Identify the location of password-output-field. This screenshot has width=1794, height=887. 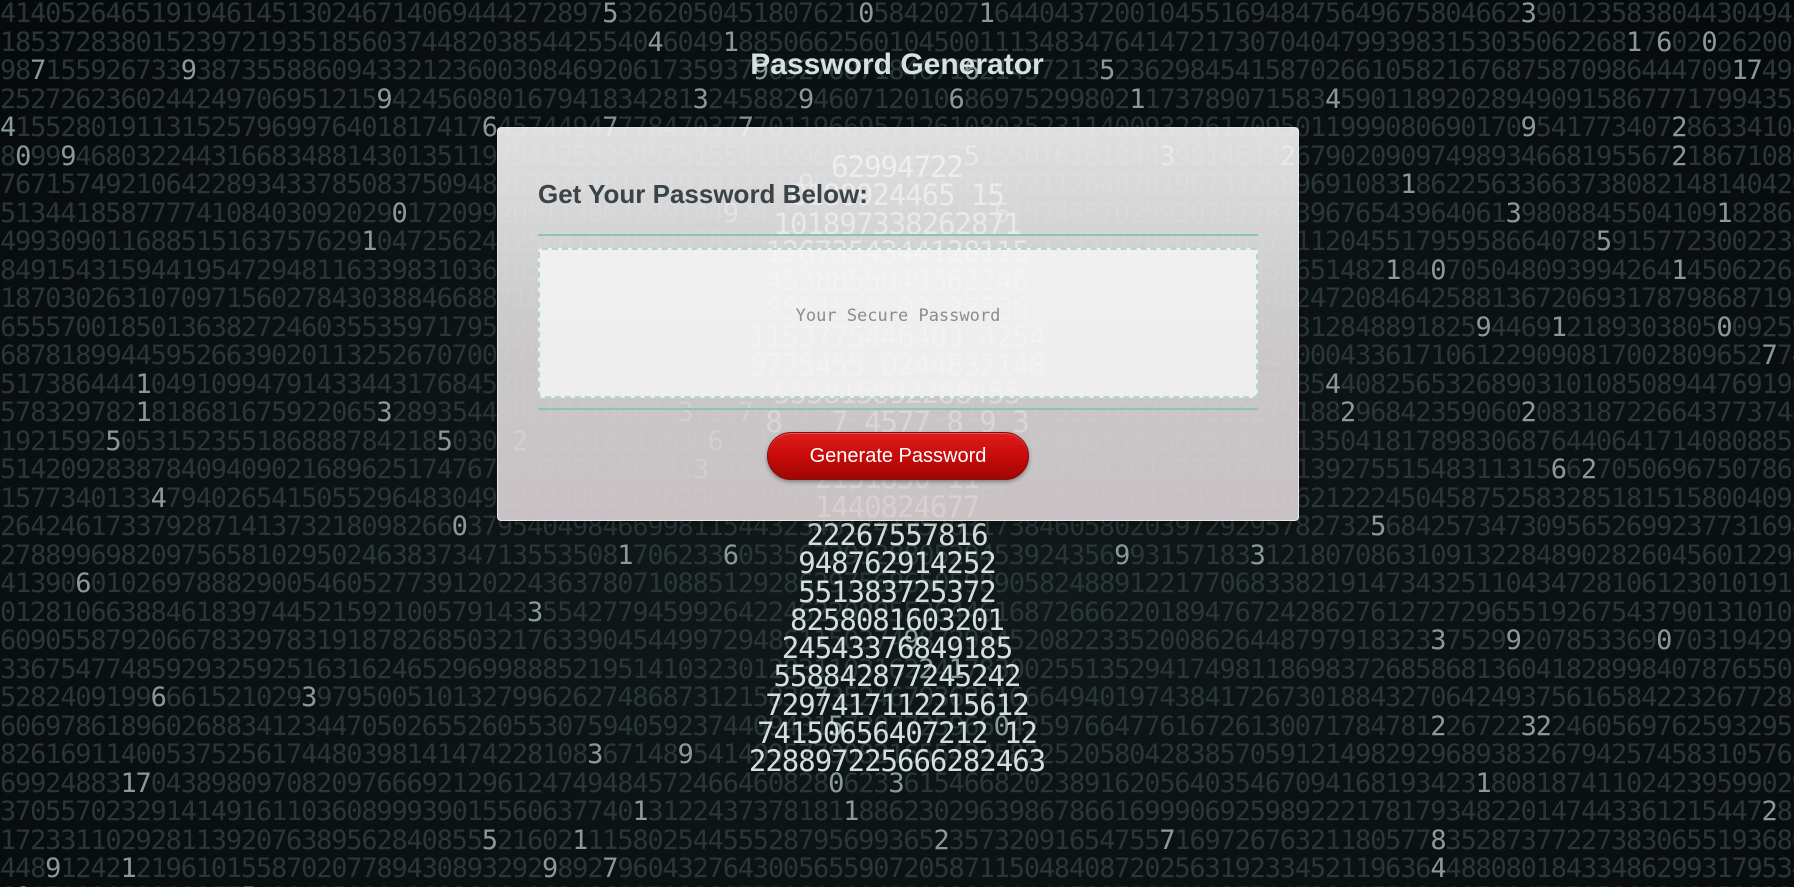
(898, 323).